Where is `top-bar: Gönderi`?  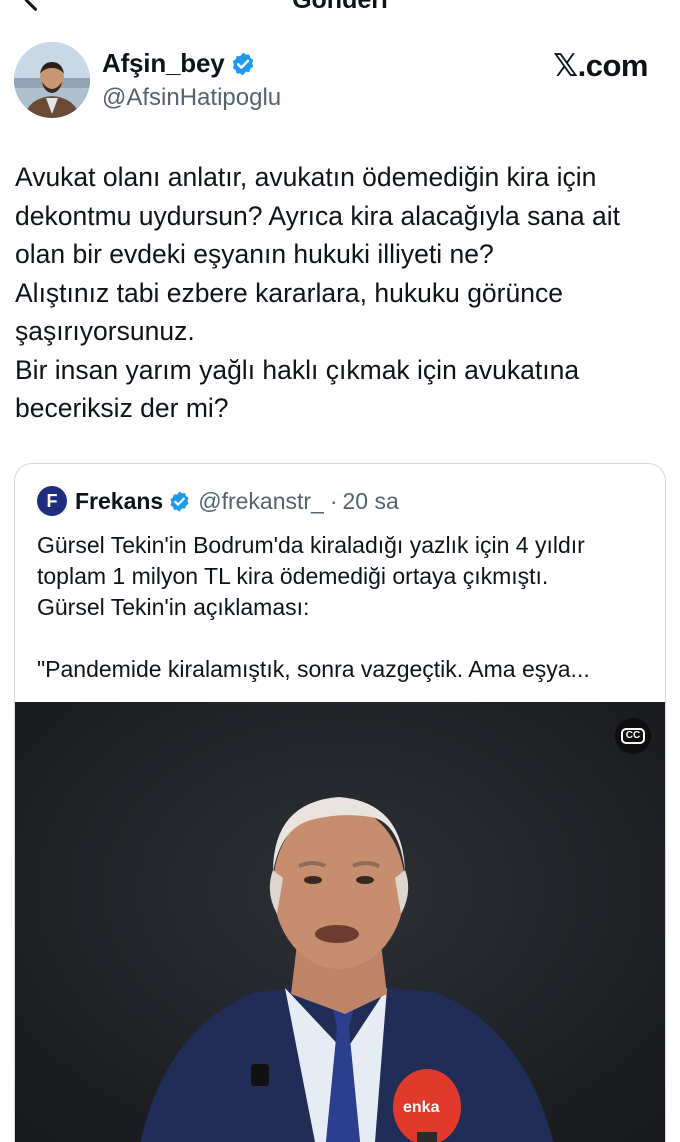 top-bar: Gönderi is located at coordinates (340, 9).